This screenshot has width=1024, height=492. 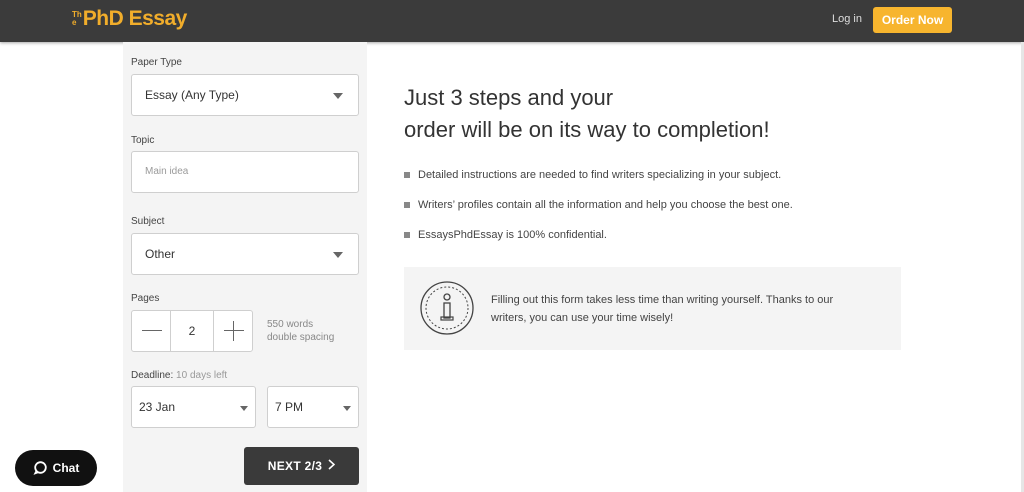 I want to click on heading-line-1: Just 3 steps and your, so click(x=509, y=97).